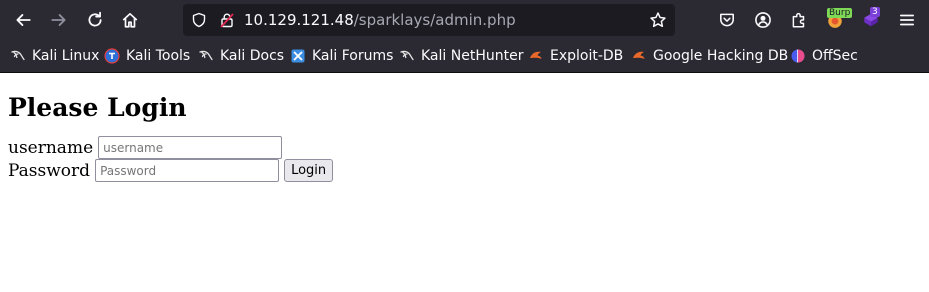 This screenshot has height=292, width=929. What do you see at coordinates (434, 20) in the screenshot?
I see `url-path: /sparklays/admin.php` at bounding box center [434, 20].